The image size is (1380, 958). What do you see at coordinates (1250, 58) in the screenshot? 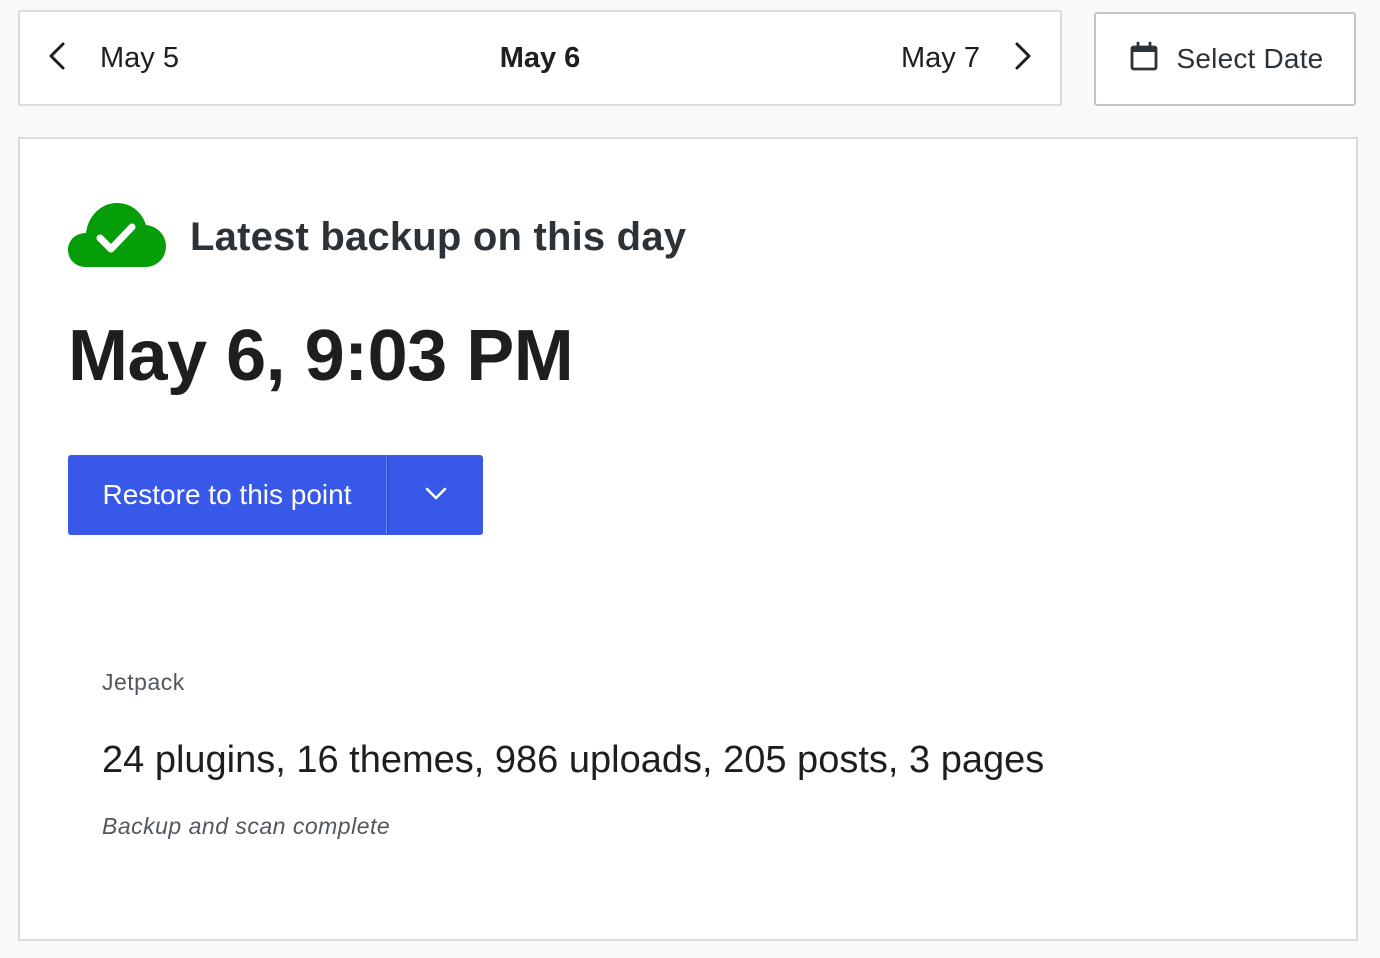
I see `select-date-label: Select Date` at bounding box center [1250, 58].